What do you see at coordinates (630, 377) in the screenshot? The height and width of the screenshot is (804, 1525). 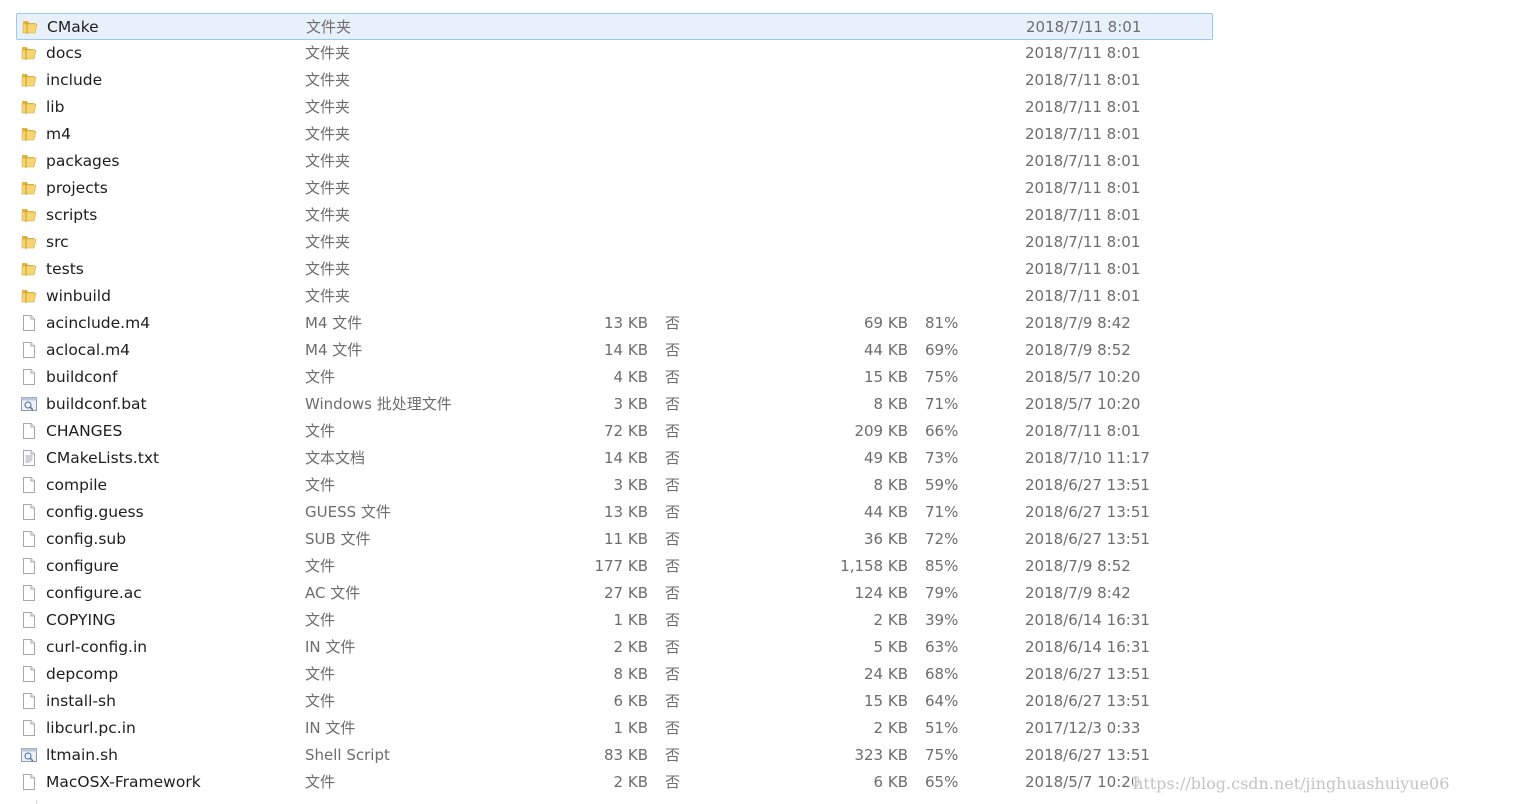 I see `file-size: 4 KB` at bounding box center [630, 377].